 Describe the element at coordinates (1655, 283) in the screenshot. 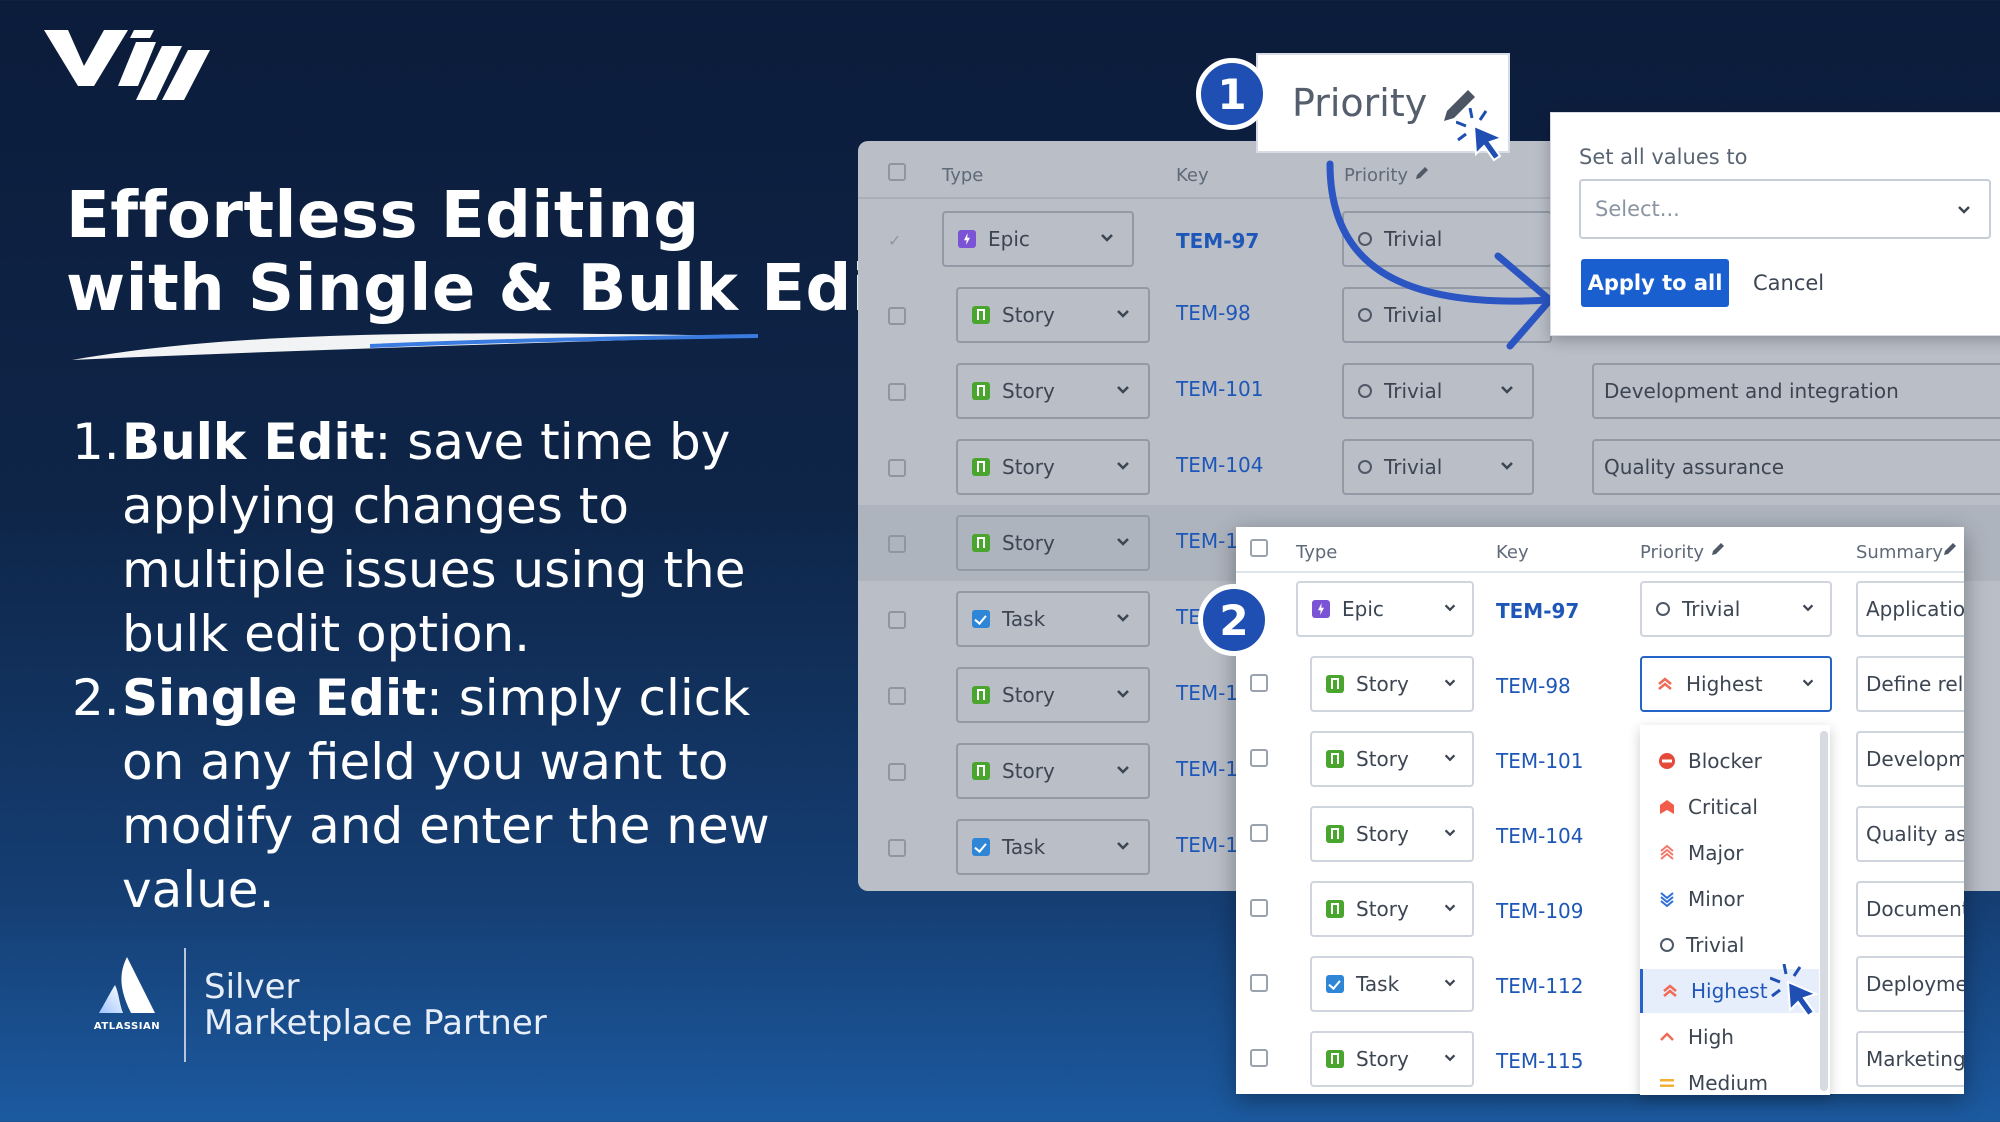

I see `apply-to-all-button: Apply to all` at that location.